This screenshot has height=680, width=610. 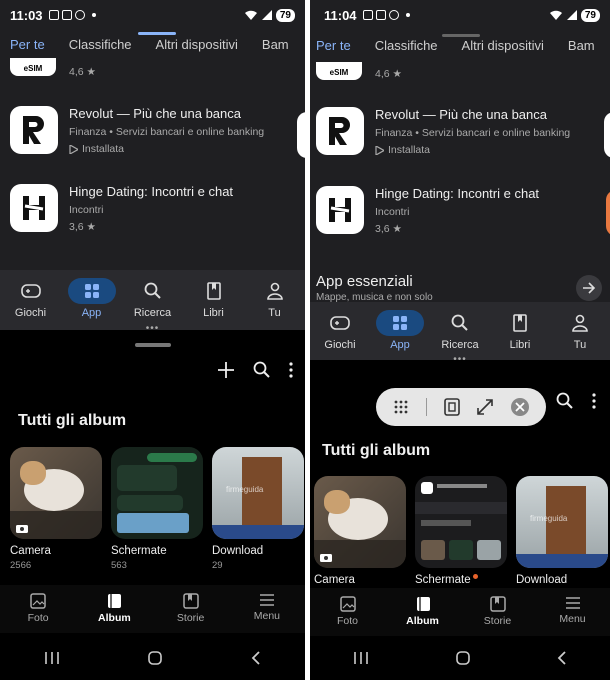 What do you see at coordinates (226, 370) in the screenshot?
I see `add-icon` at bounding box center [226, 370].